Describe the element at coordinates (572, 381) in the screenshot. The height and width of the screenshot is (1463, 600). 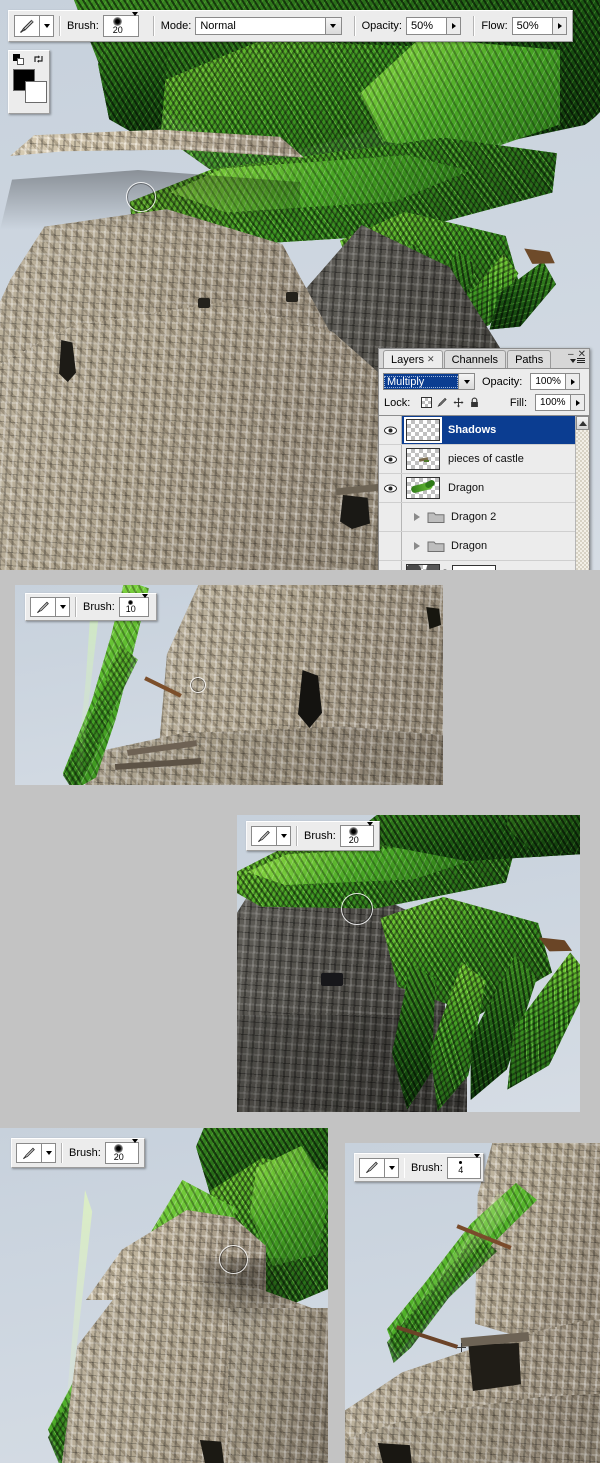
I see `layers-opacity-caret` at that location.